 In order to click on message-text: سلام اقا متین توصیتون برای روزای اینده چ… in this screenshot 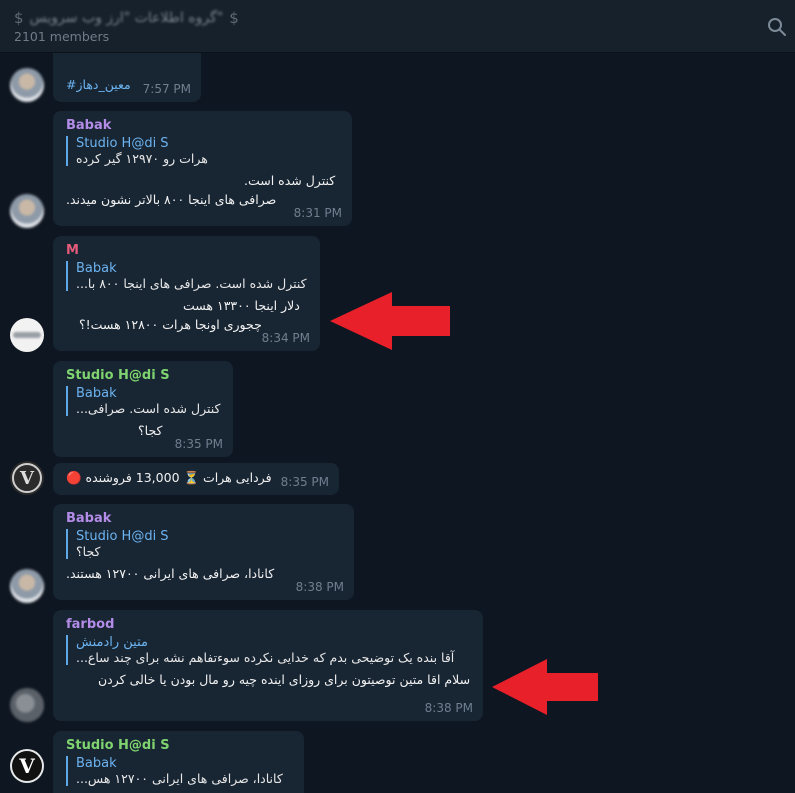, I will do `click(284, 679)`.